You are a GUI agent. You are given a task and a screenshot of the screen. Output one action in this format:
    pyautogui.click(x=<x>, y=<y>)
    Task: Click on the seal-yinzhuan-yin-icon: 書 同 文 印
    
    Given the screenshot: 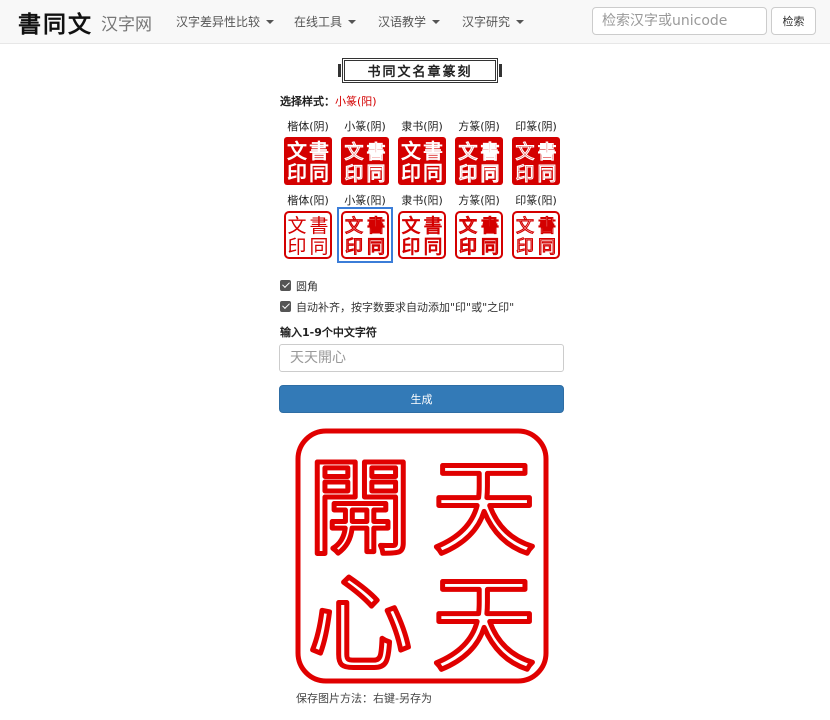 What is the action you would take?
    pyautogui.click(x=536, y=161)
    